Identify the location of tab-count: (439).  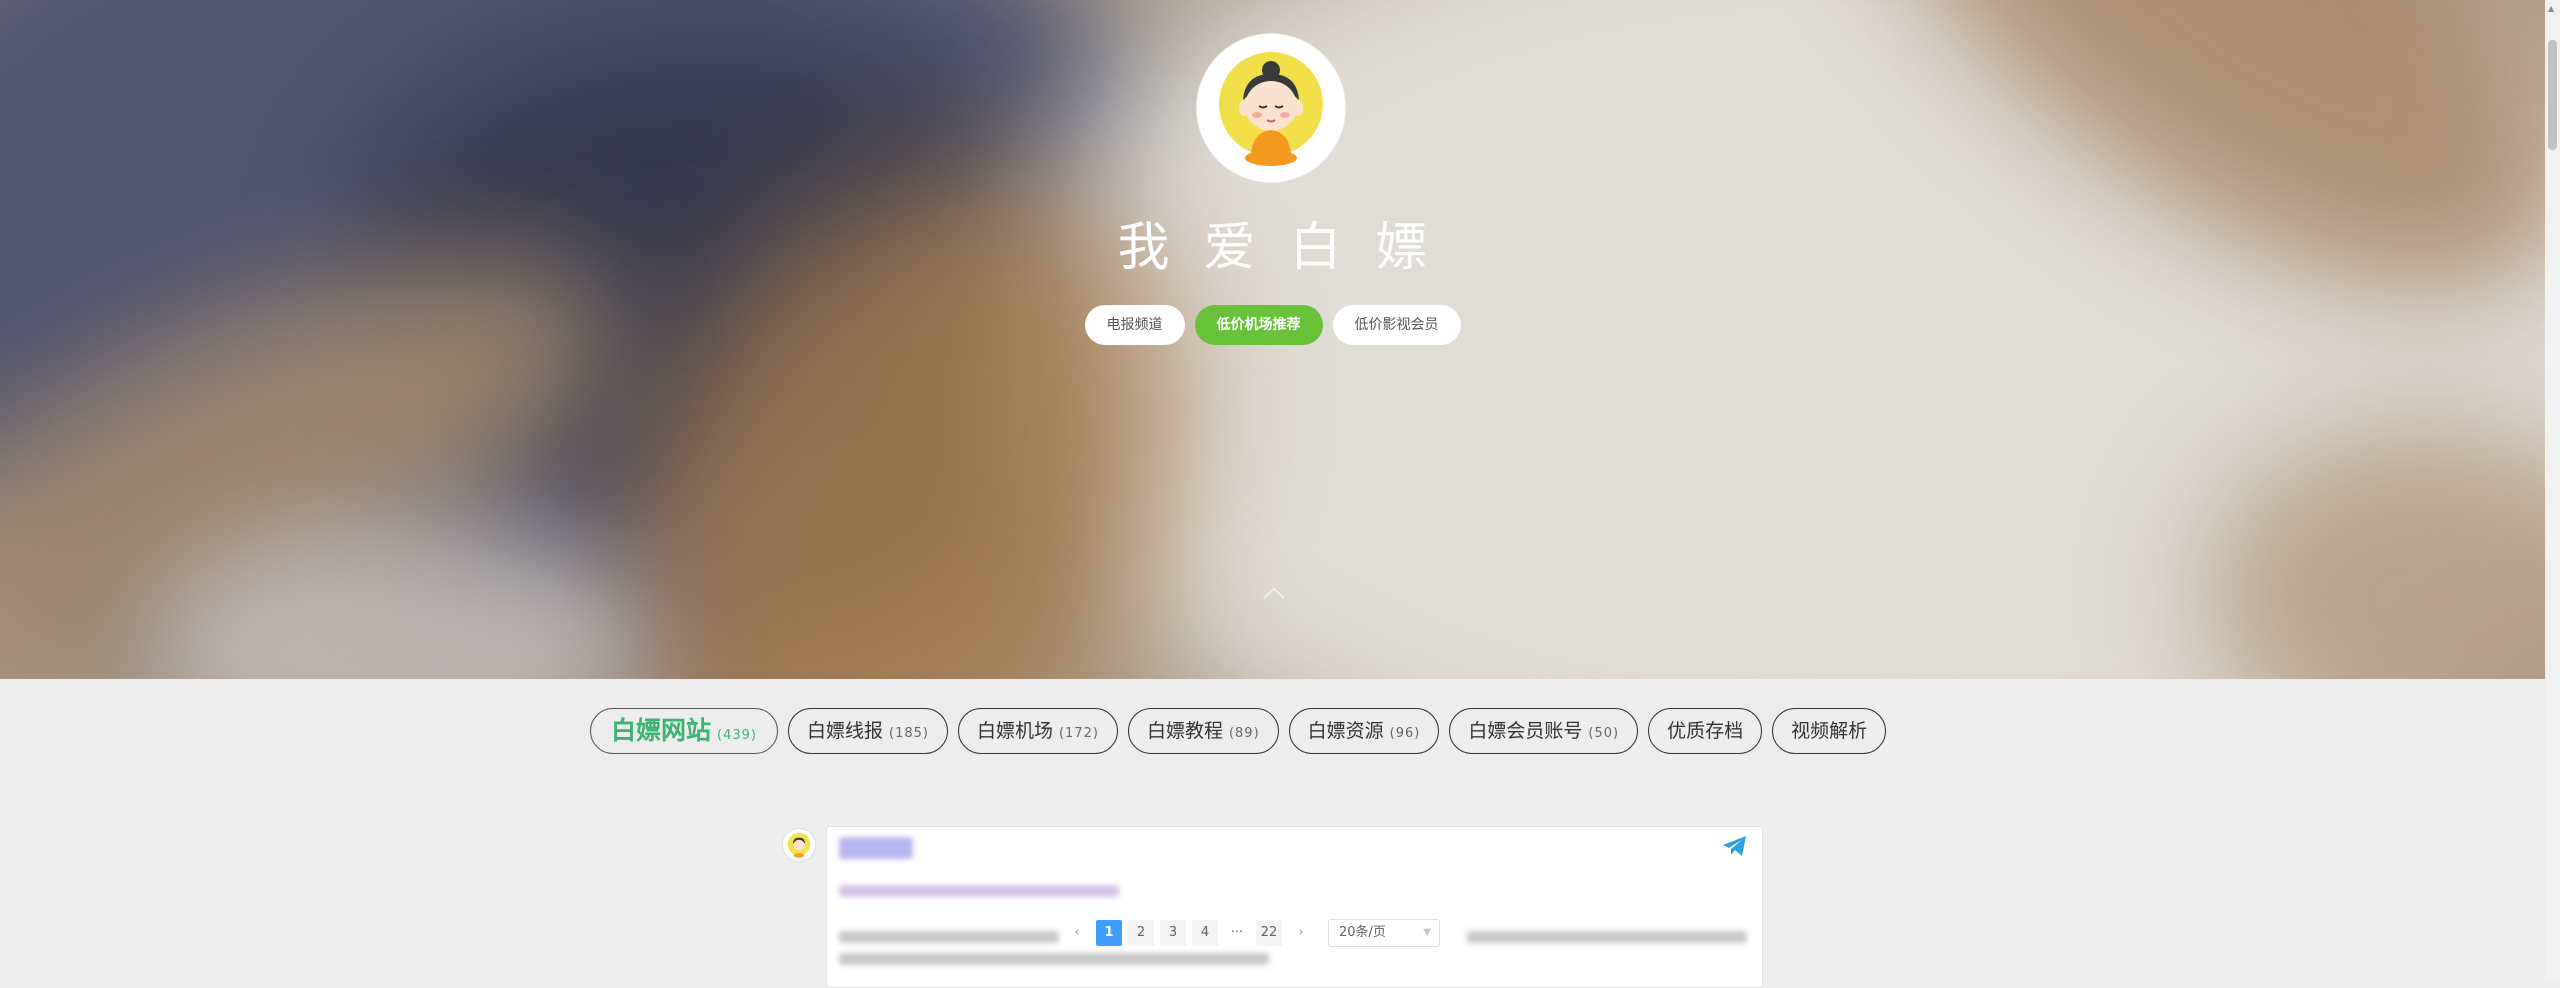
(737, 735).